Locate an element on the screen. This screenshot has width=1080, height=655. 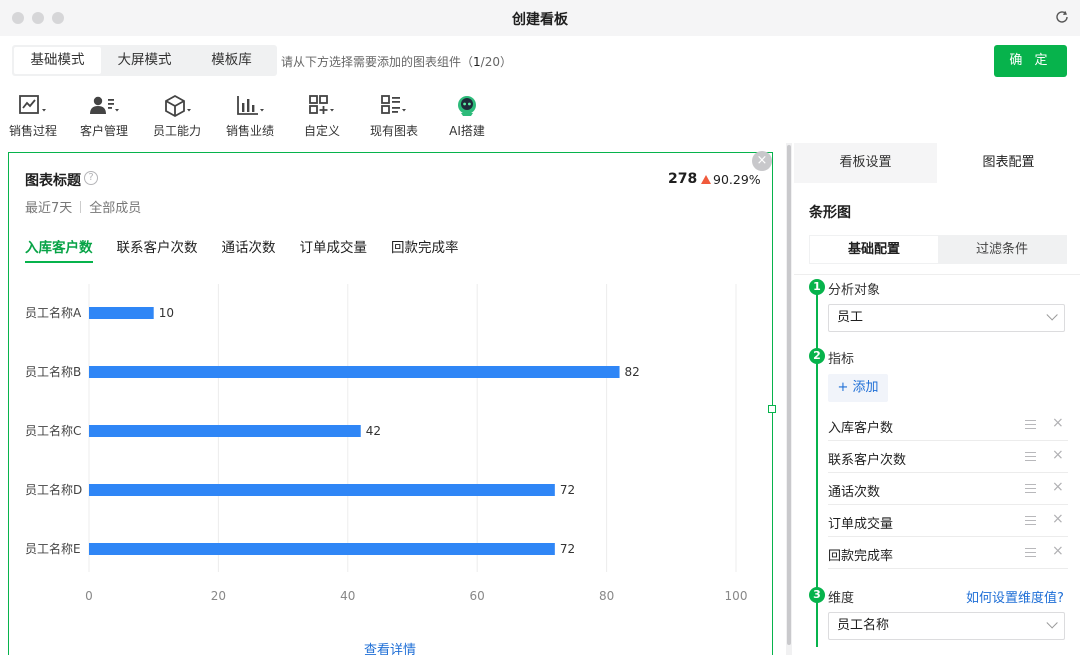
metric-tab: 联系客户次数 is located at coordinates (157, 249).